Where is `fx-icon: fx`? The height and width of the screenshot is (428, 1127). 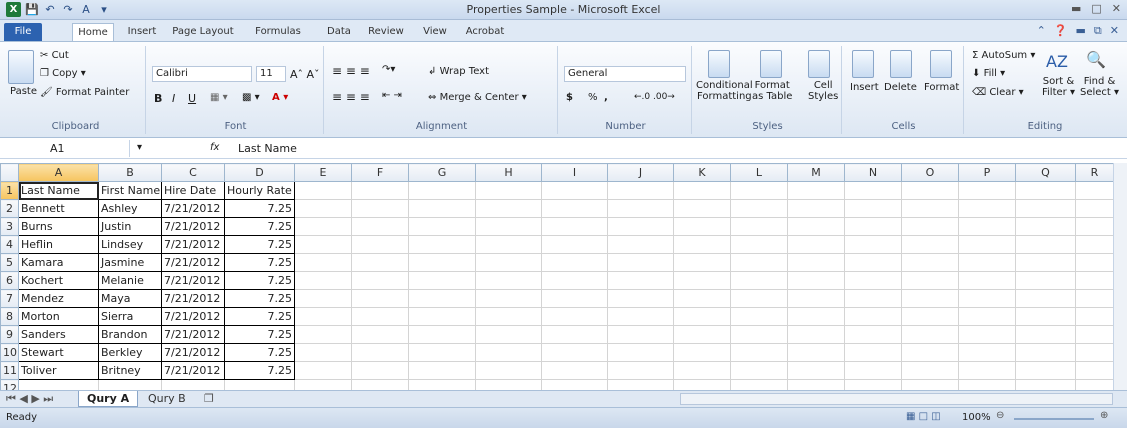 fx-icon: fx is located at coordinates (214, 147).